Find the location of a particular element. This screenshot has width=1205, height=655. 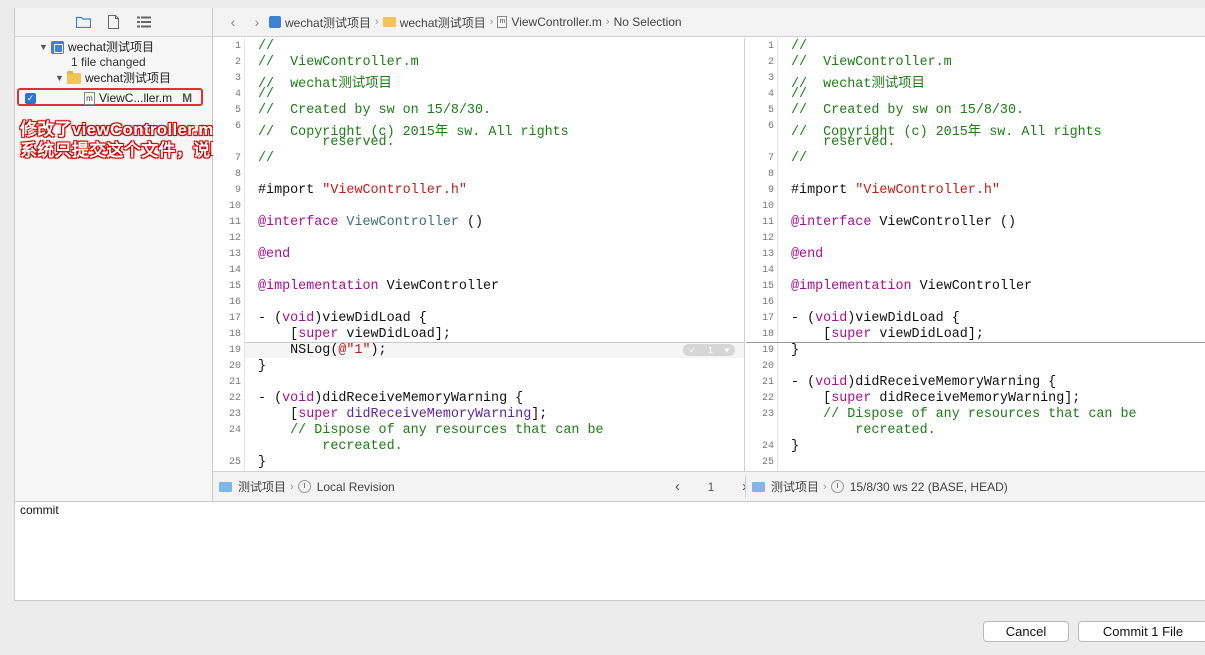

commit-files-button: Commit 1 File is located at coordinates (1141, 631).